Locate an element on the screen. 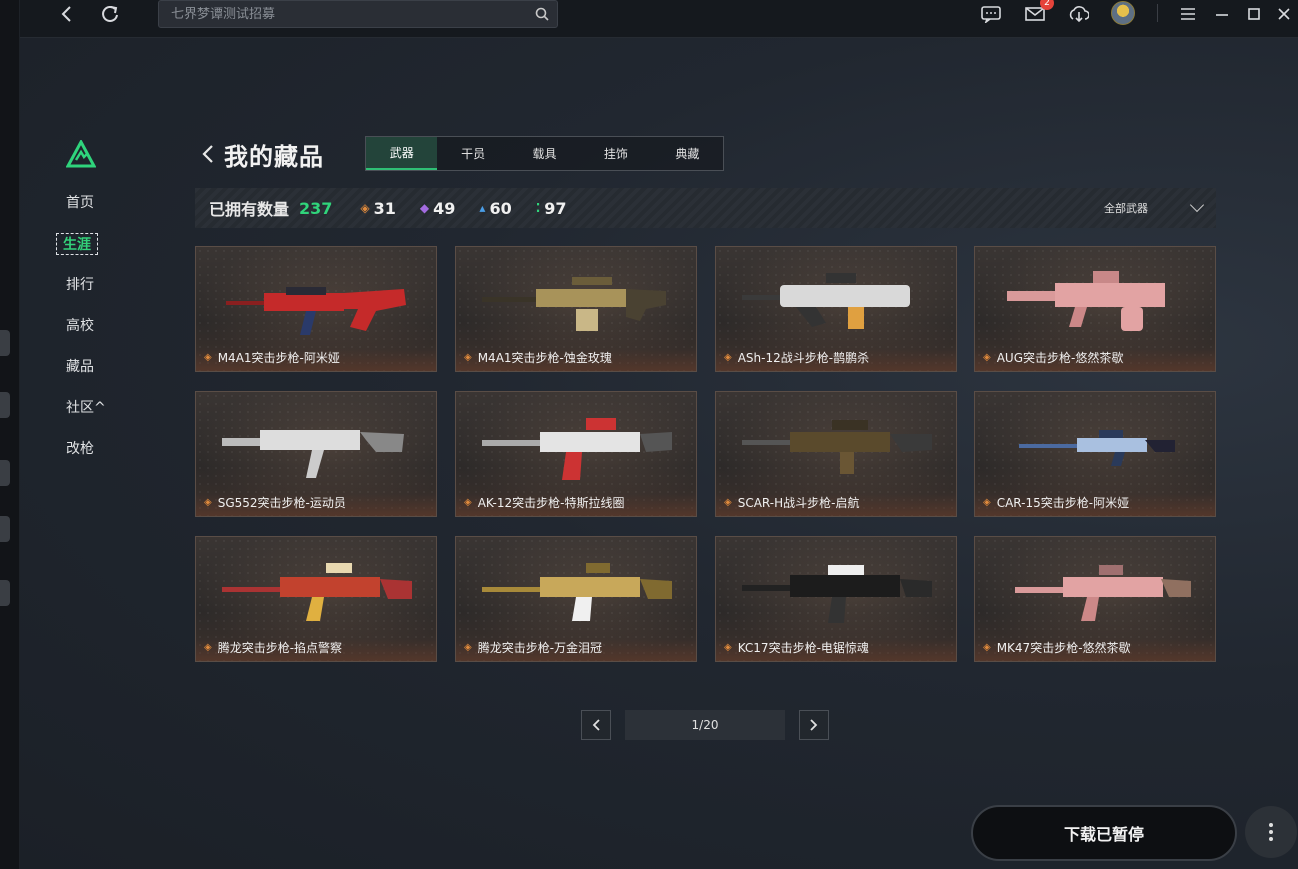 This screenshot has width=1298, height=869. collection-card: ◈ AUG突击步枪-悠然茶歇 is located at coordinates (1095, 309).